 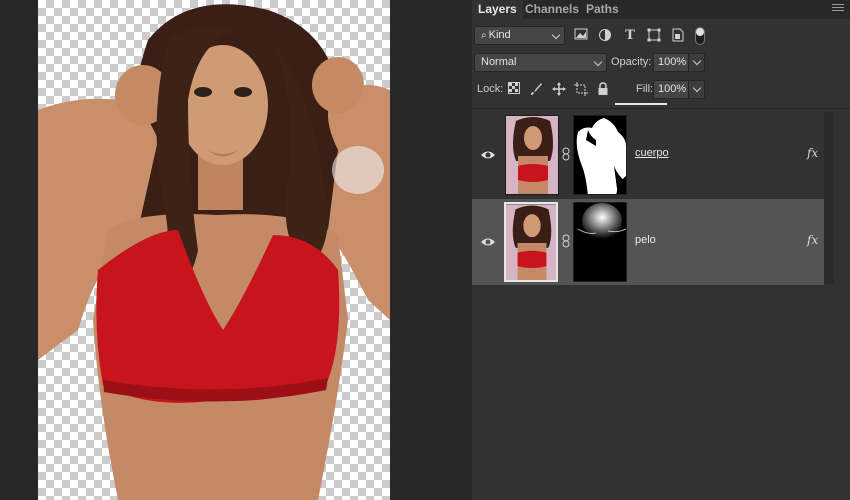 What do you see at coordinates (678, 36) in the screenshot?
I see `smart-object-filter-icon` at bounding box center [678, 36].